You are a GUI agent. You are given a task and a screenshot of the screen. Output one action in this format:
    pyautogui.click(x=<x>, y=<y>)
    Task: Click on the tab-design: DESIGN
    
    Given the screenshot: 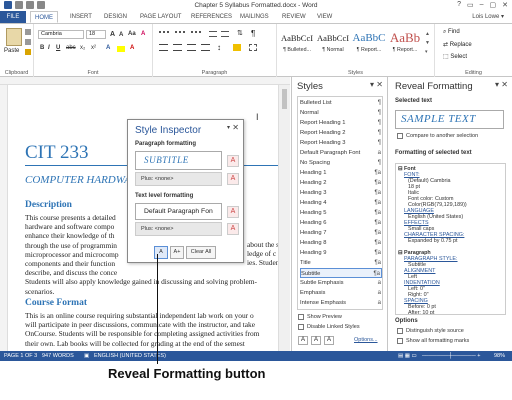 What is the action you would take?
    pyautogui.click(x=115, y=17)
    